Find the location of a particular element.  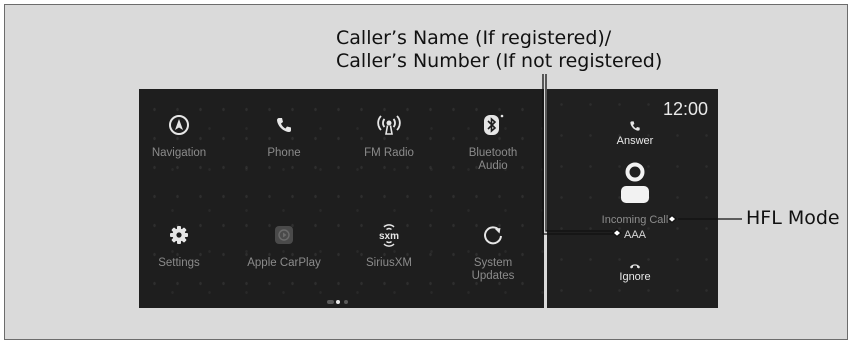

ignore-label: Ignore is located at coordinates (635, 277).